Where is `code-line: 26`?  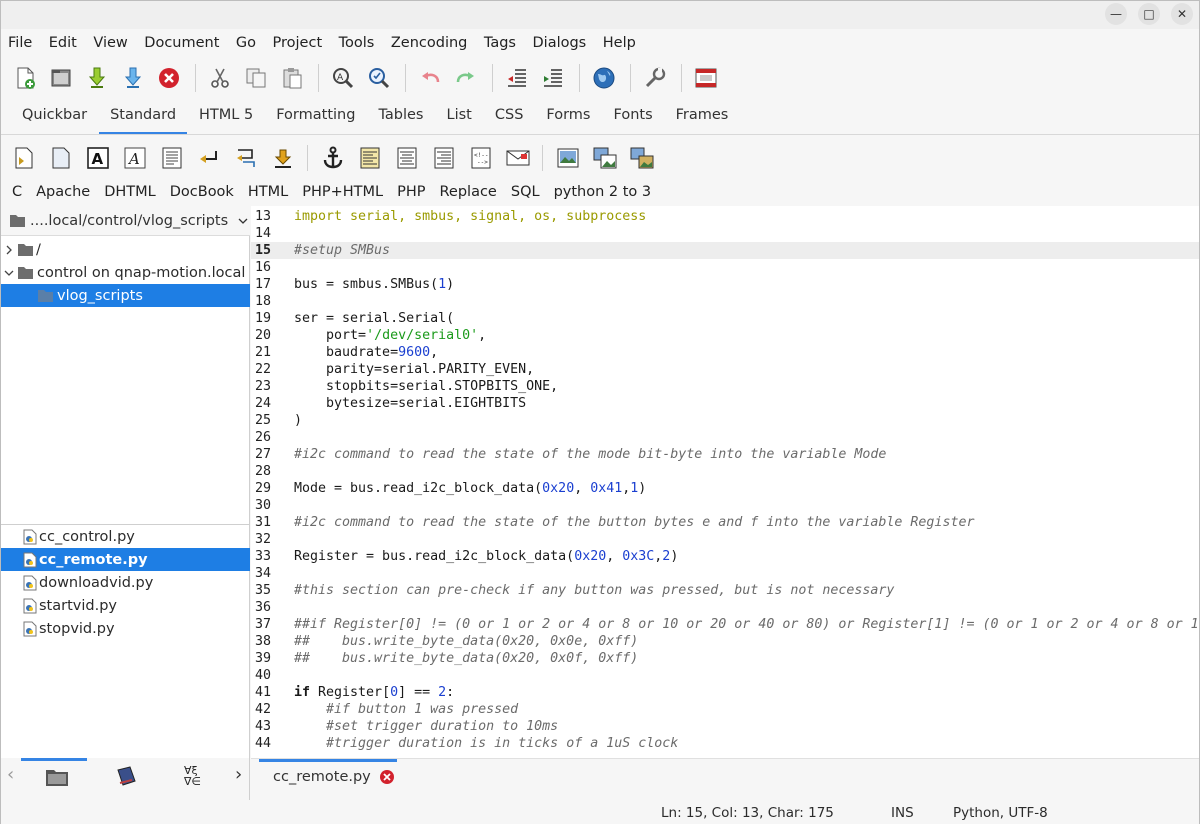
code-line: 26 is located at coordinates (725, 437).